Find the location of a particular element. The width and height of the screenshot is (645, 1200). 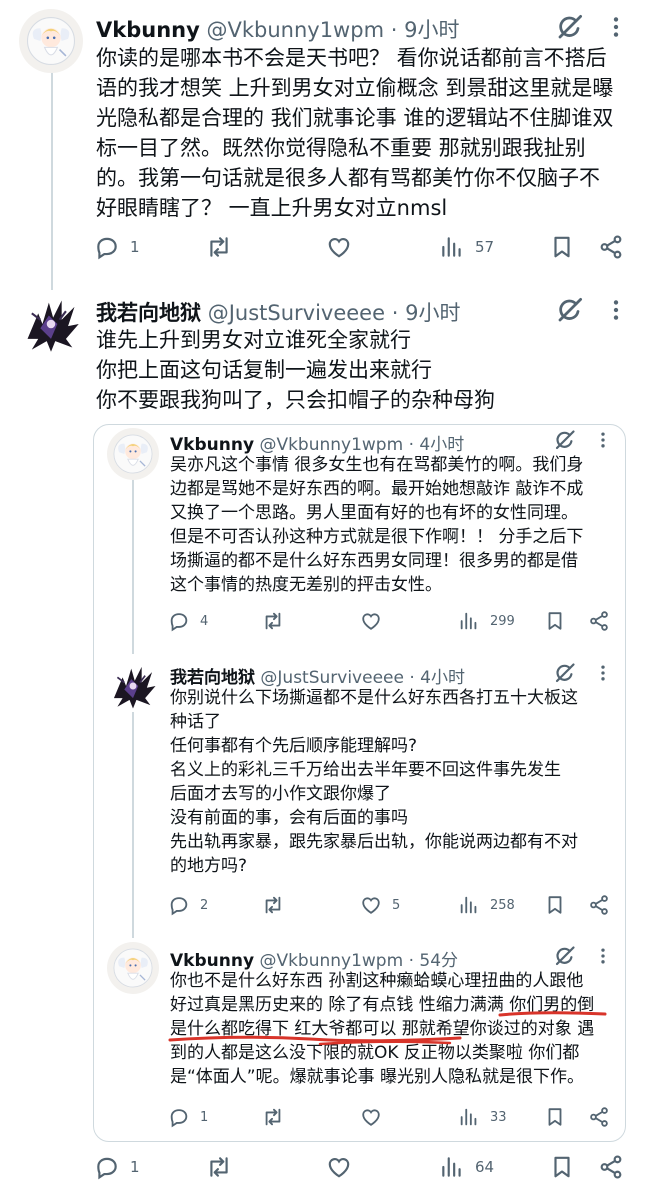

tweet-header: 我若向地狱 @JustSurviveeee · 9小时 is located at coordinates (278, 312).